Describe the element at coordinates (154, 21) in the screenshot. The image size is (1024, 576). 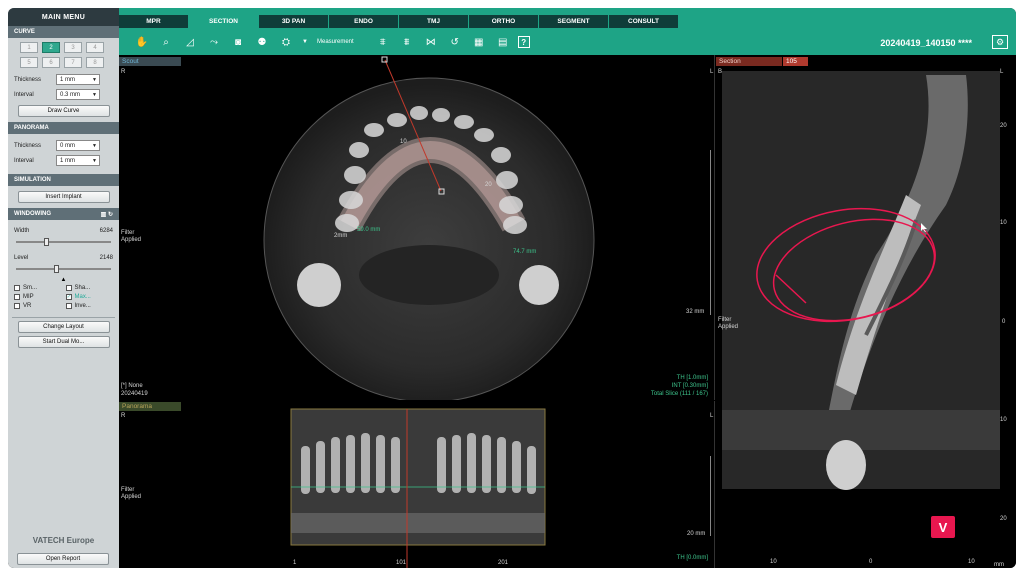
I see `tab-mpr: MPR` at that location.